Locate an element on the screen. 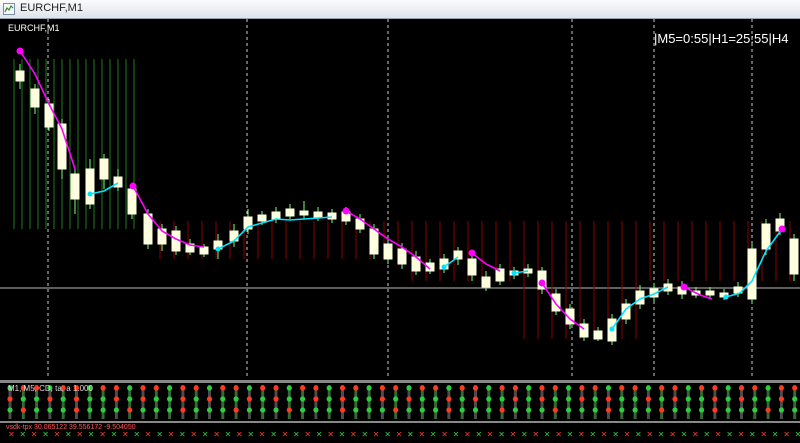 The image size is (800, 443). window-title: EURCHF,M1 is located at coordinates (51, 8).